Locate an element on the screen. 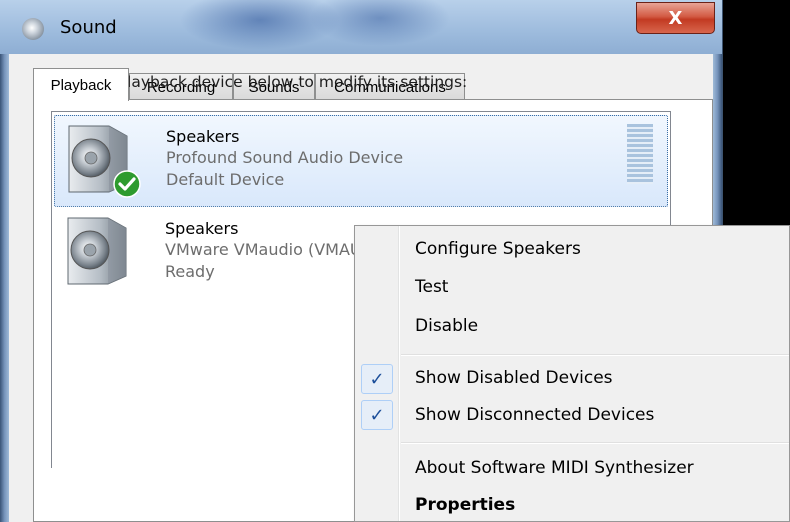 This screenshot has height=522, width=790. device-status: Ready is located at coordinates (190, 271).